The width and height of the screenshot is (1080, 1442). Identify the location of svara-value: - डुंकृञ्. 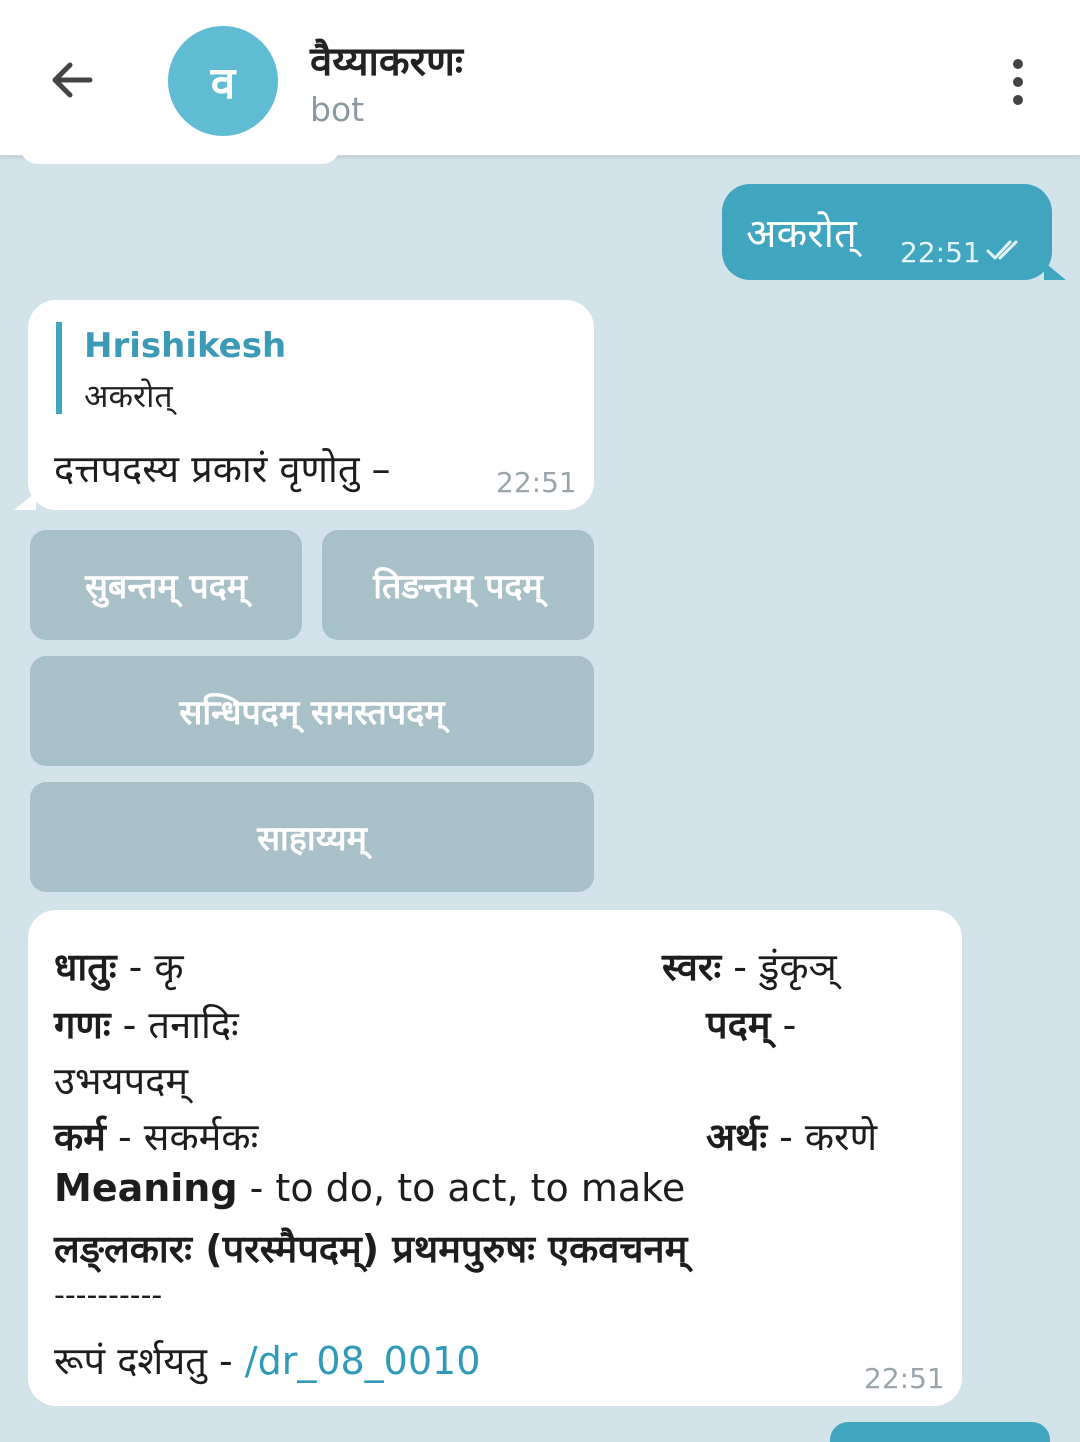
(779, 967).